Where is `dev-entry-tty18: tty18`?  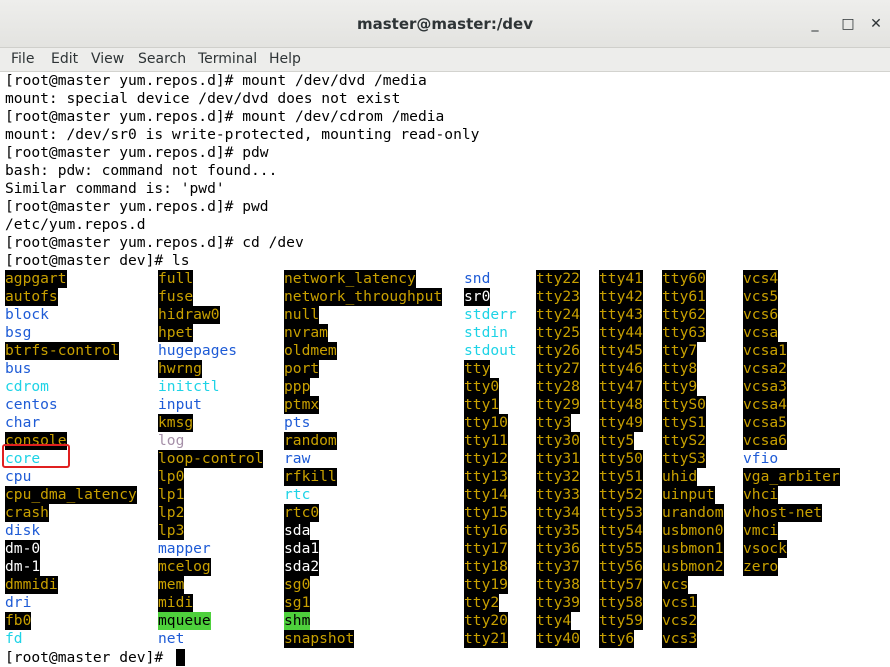 dev-entry-tty18: tty18 is located at coordinates (486, 567).